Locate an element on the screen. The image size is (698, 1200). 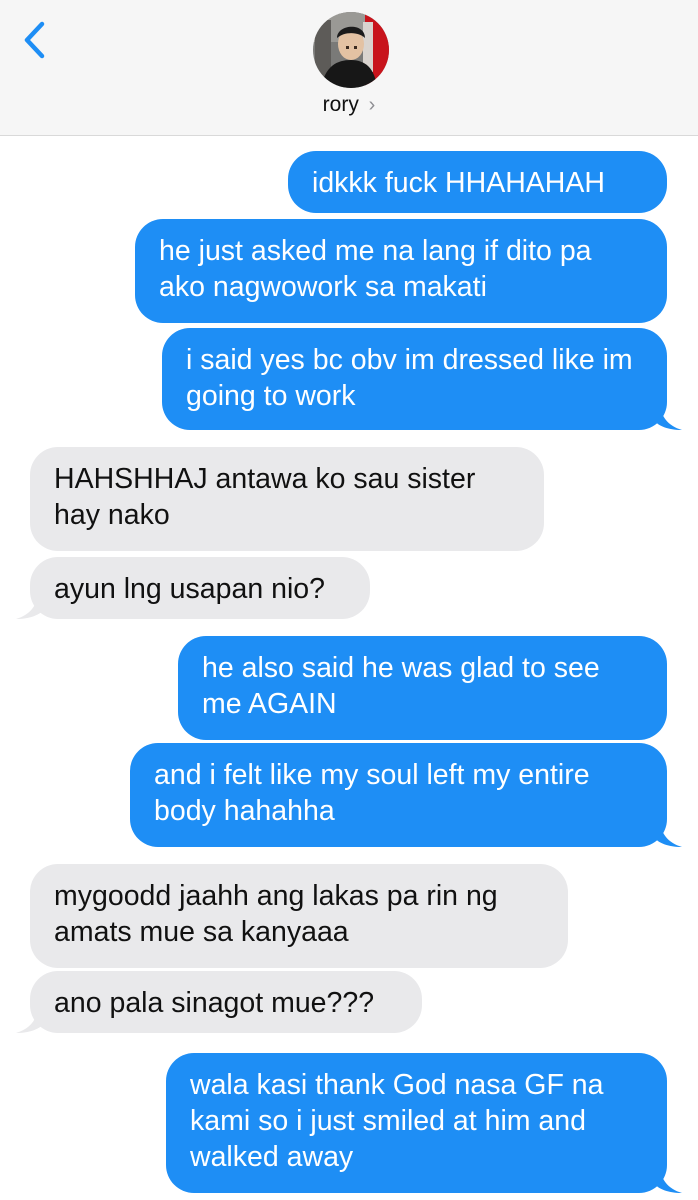
contact-name-button: rory › is located at coordinates (349, 105).